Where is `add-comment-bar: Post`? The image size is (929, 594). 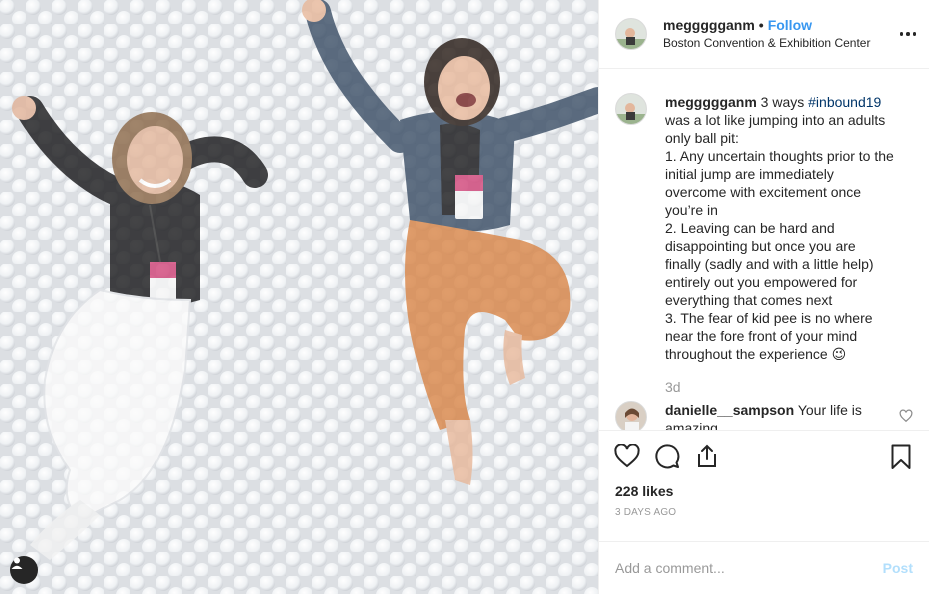
add-comment-bar: Post is located at coordinates (764, 567).